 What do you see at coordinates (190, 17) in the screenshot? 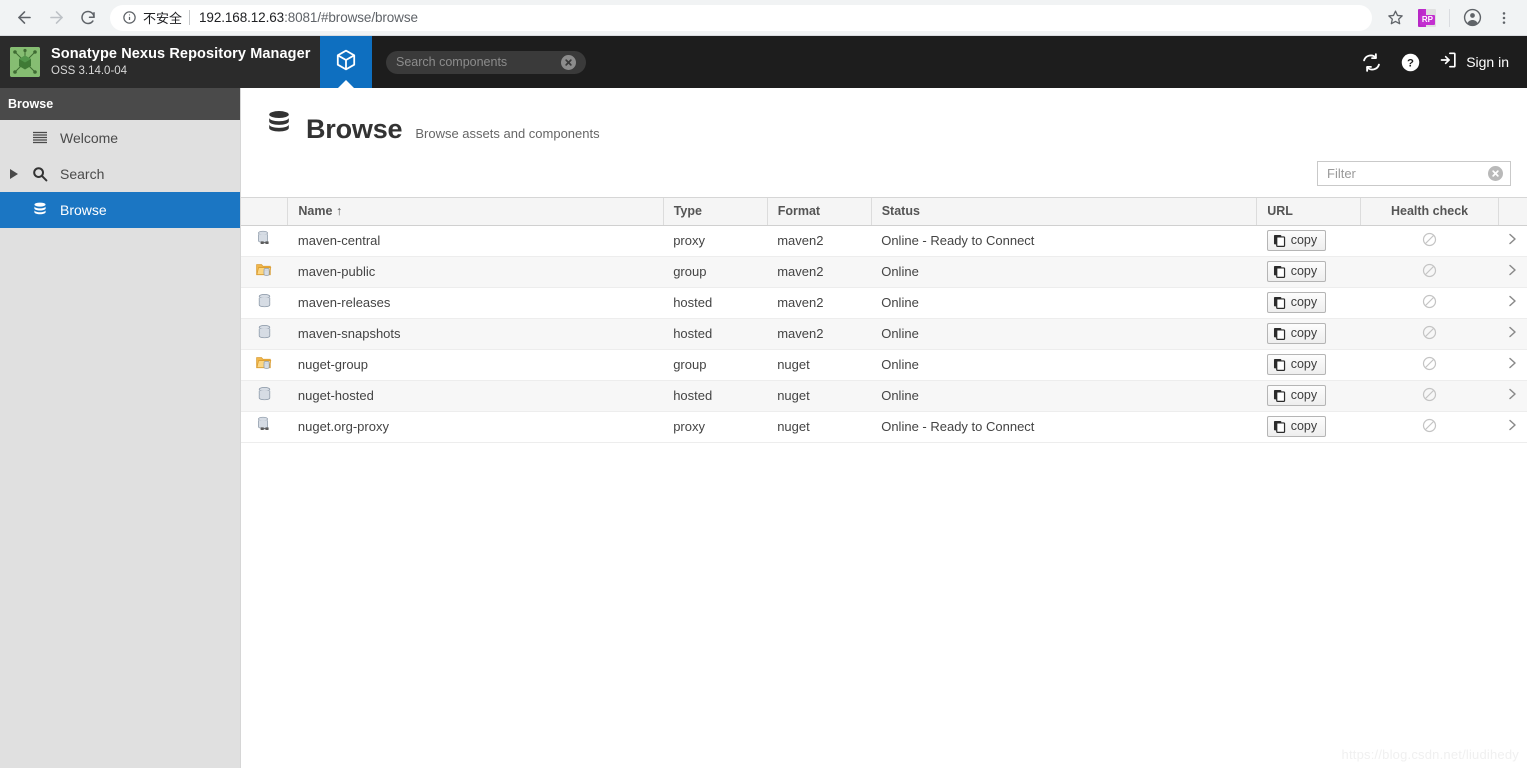
I see `omnibox-divider` at bounding box center [190, 17].